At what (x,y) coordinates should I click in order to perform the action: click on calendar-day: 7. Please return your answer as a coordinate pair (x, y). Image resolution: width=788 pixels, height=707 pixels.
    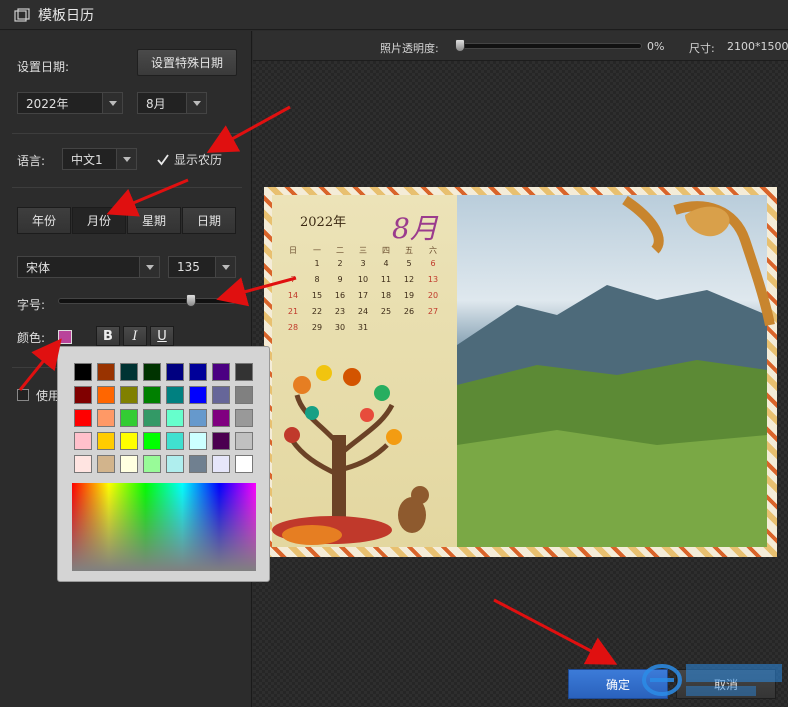
    Looking at the image, I should click on (293, 279).